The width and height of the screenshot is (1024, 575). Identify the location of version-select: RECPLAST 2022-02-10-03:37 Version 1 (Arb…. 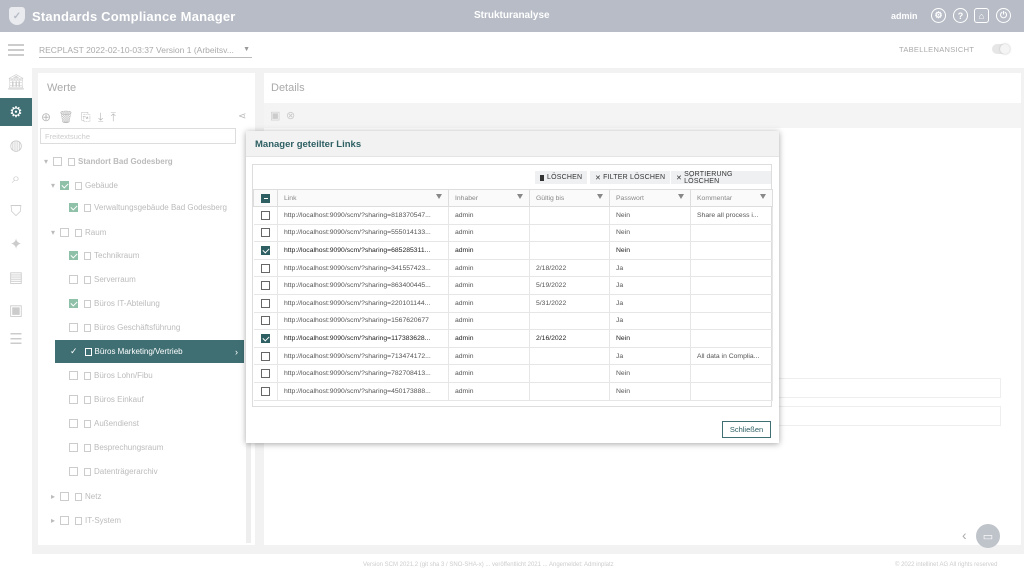
(145, 51).